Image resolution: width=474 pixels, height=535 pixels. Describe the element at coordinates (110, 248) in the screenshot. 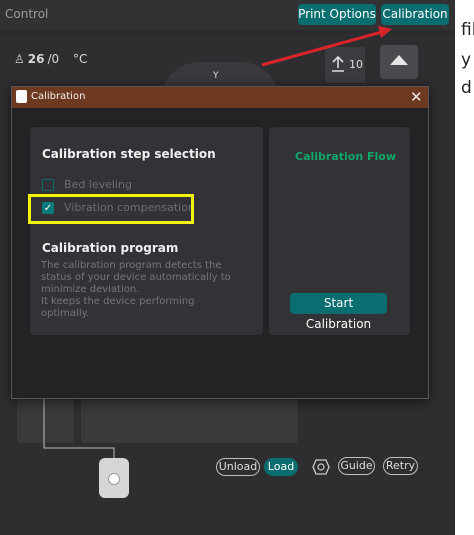

I see `program-heading: Calibration program` at that location.